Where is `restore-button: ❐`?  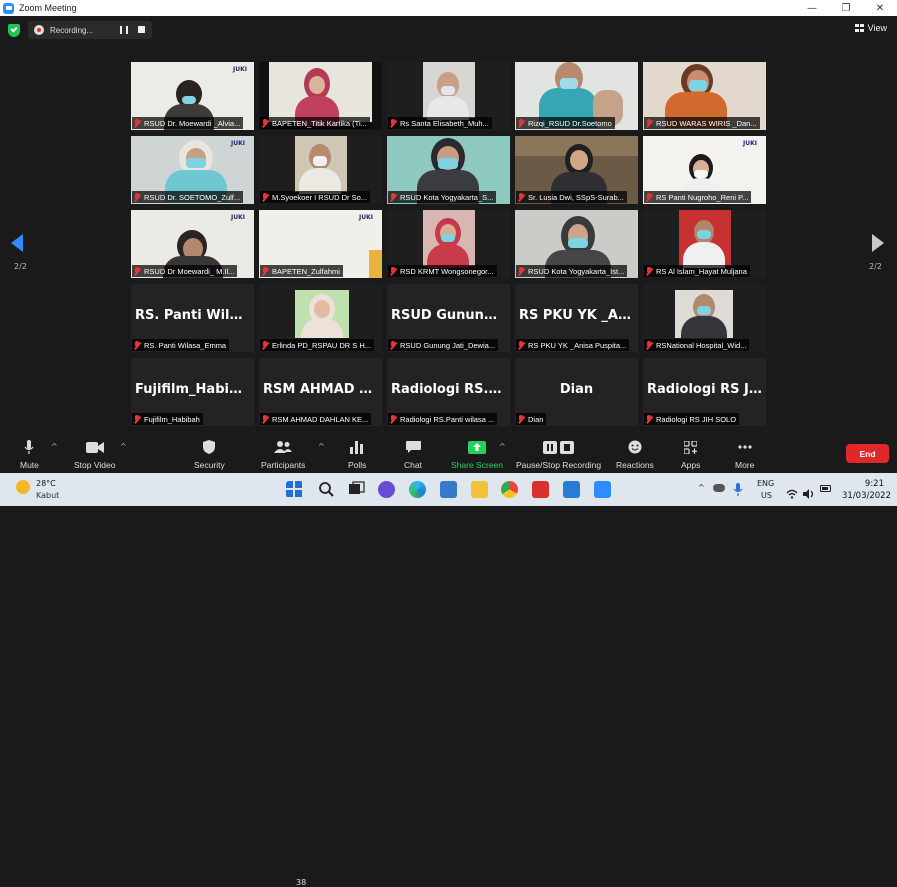
restore-button: ❐ is located at coordinates (846, 8).